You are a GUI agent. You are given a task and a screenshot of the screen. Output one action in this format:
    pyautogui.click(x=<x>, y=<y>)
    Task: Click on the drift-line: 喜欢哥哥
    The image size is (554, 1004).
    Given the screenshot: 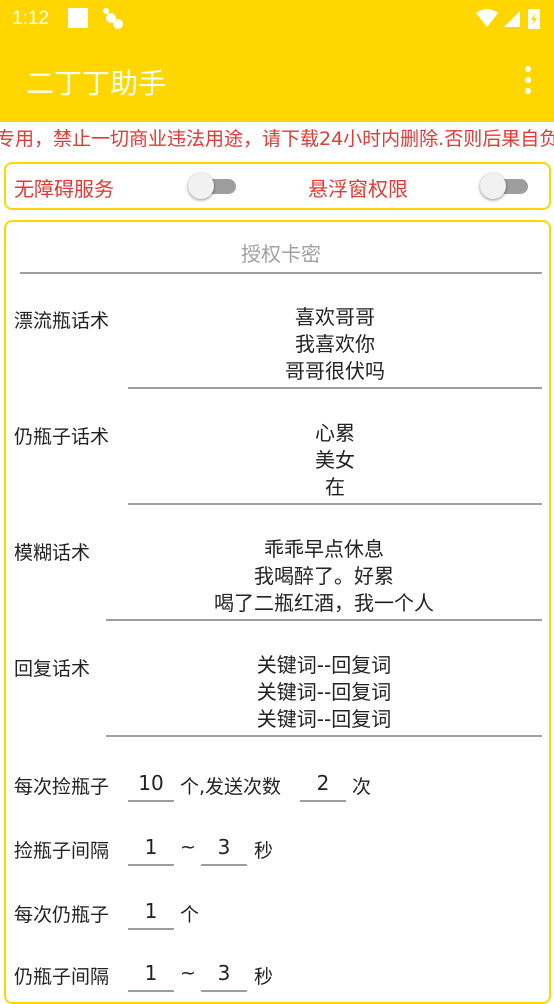 What is the action you would take?
    pyautogui.click(x=335, y=317)
    